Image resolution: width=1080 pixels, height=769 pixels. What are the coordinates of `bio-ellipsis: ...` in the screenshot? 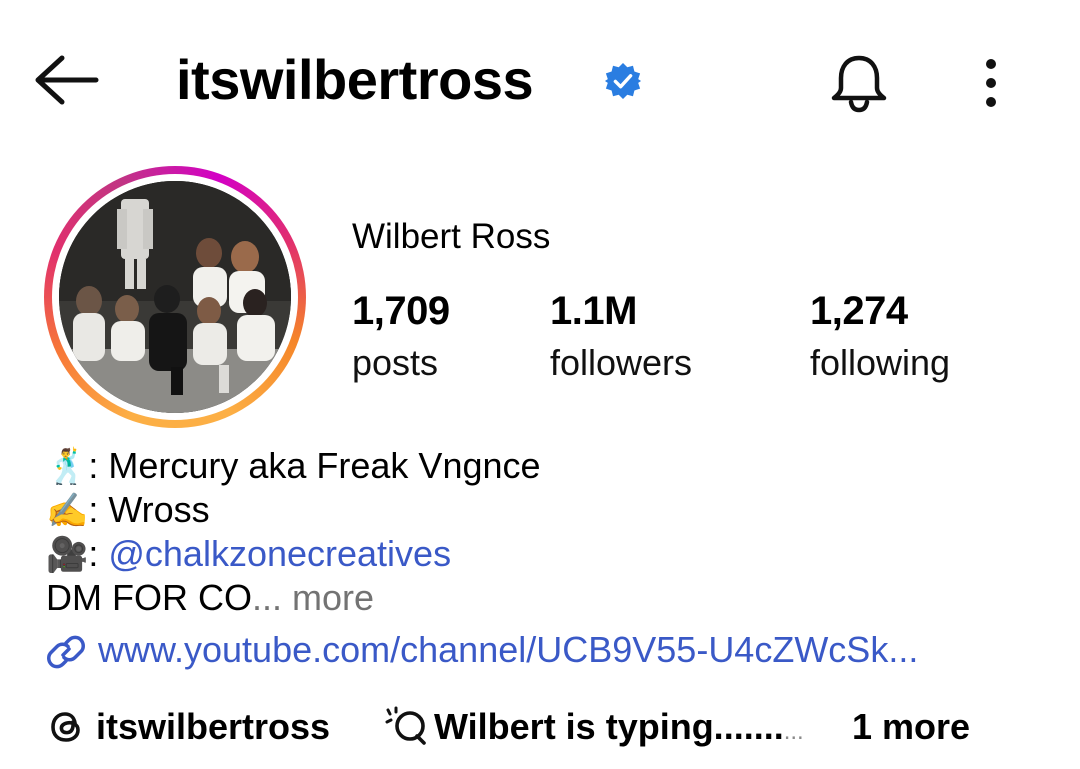 It's located at (266, 597).